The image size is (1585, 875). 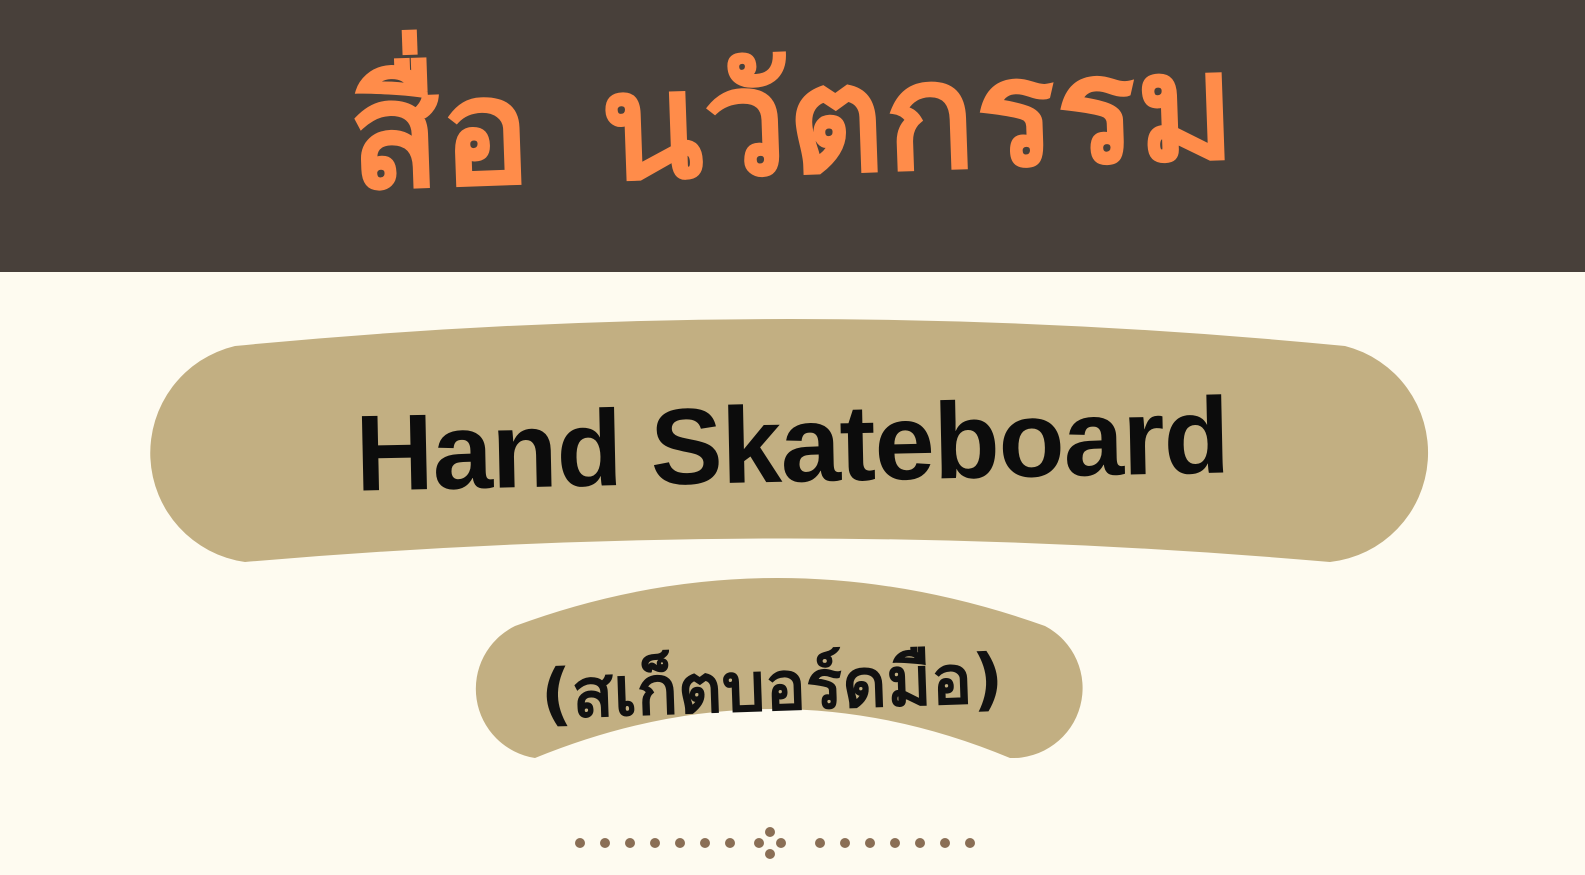 What do you see at coordinates (772, 687) in the screenshot?
I see `banner-subtitle: (สเก็ตบอร์ดมือ)` at bounding box center [772, 687].